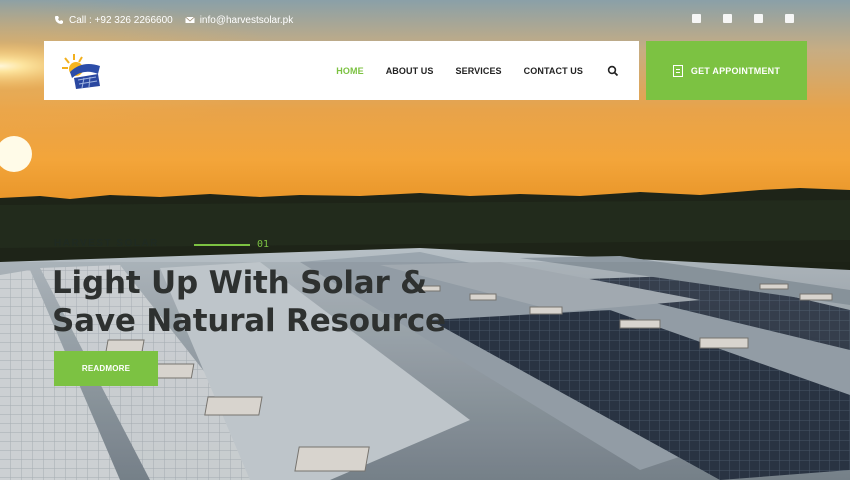  I want to click on facebook-icon, so click(696, 18).